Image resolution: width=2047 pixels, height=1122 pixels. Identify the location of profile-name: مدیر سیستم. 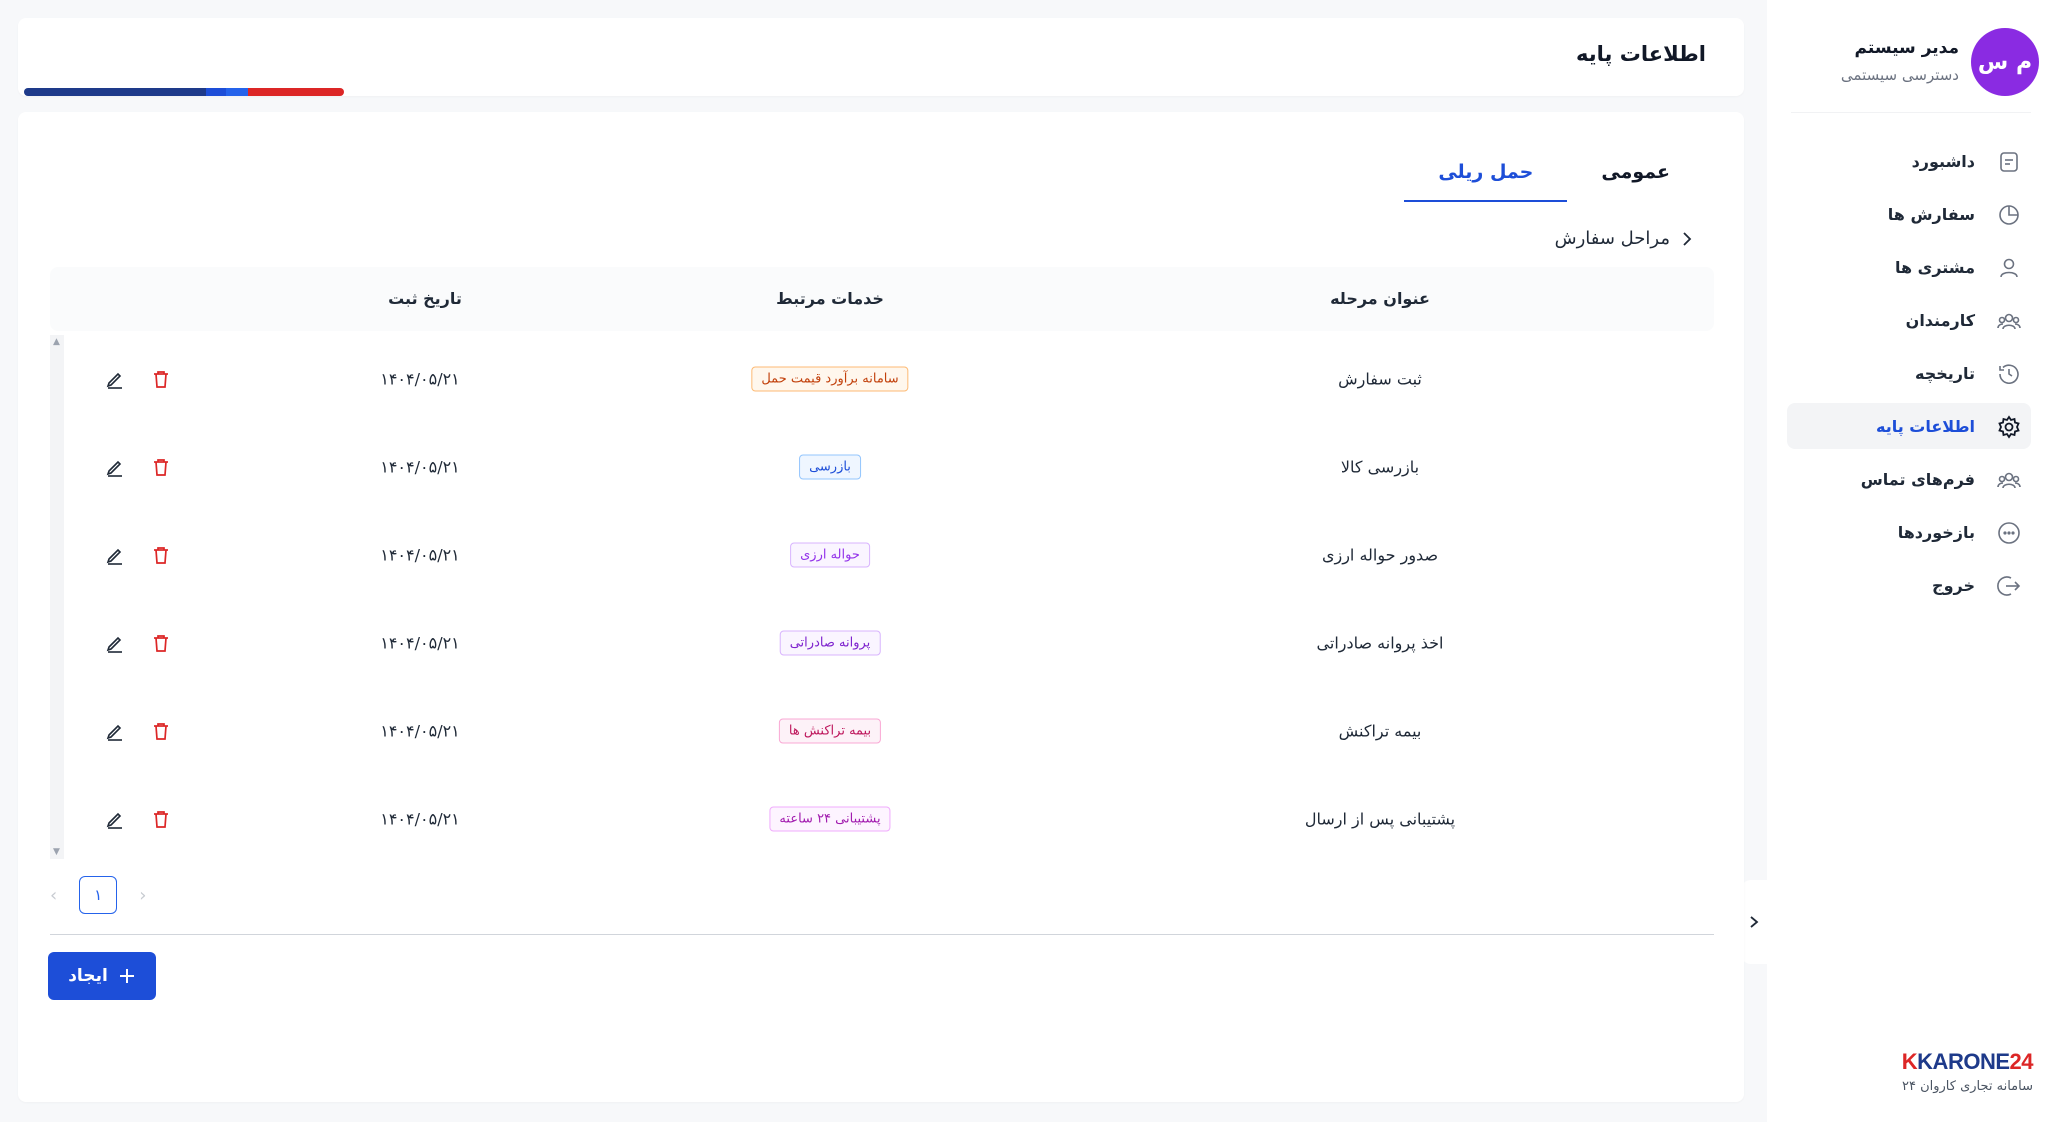
(1906, 48).